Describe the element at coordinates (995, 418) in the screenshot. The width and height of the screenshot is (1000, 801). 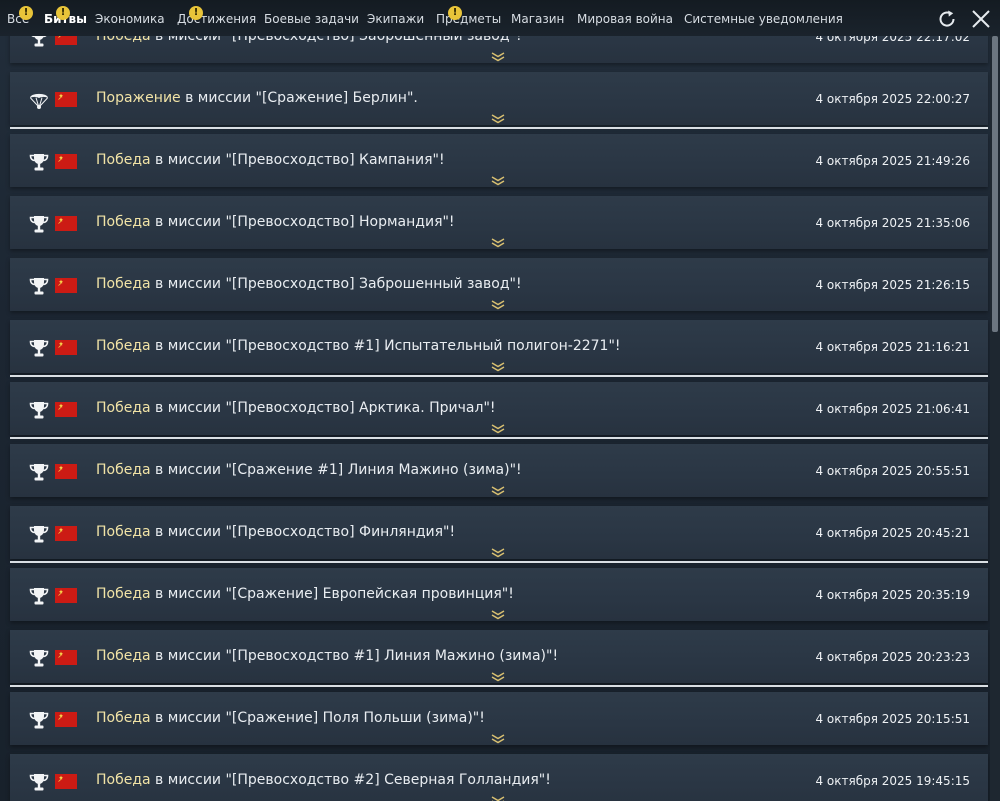
I see `scrollbar` at that location.